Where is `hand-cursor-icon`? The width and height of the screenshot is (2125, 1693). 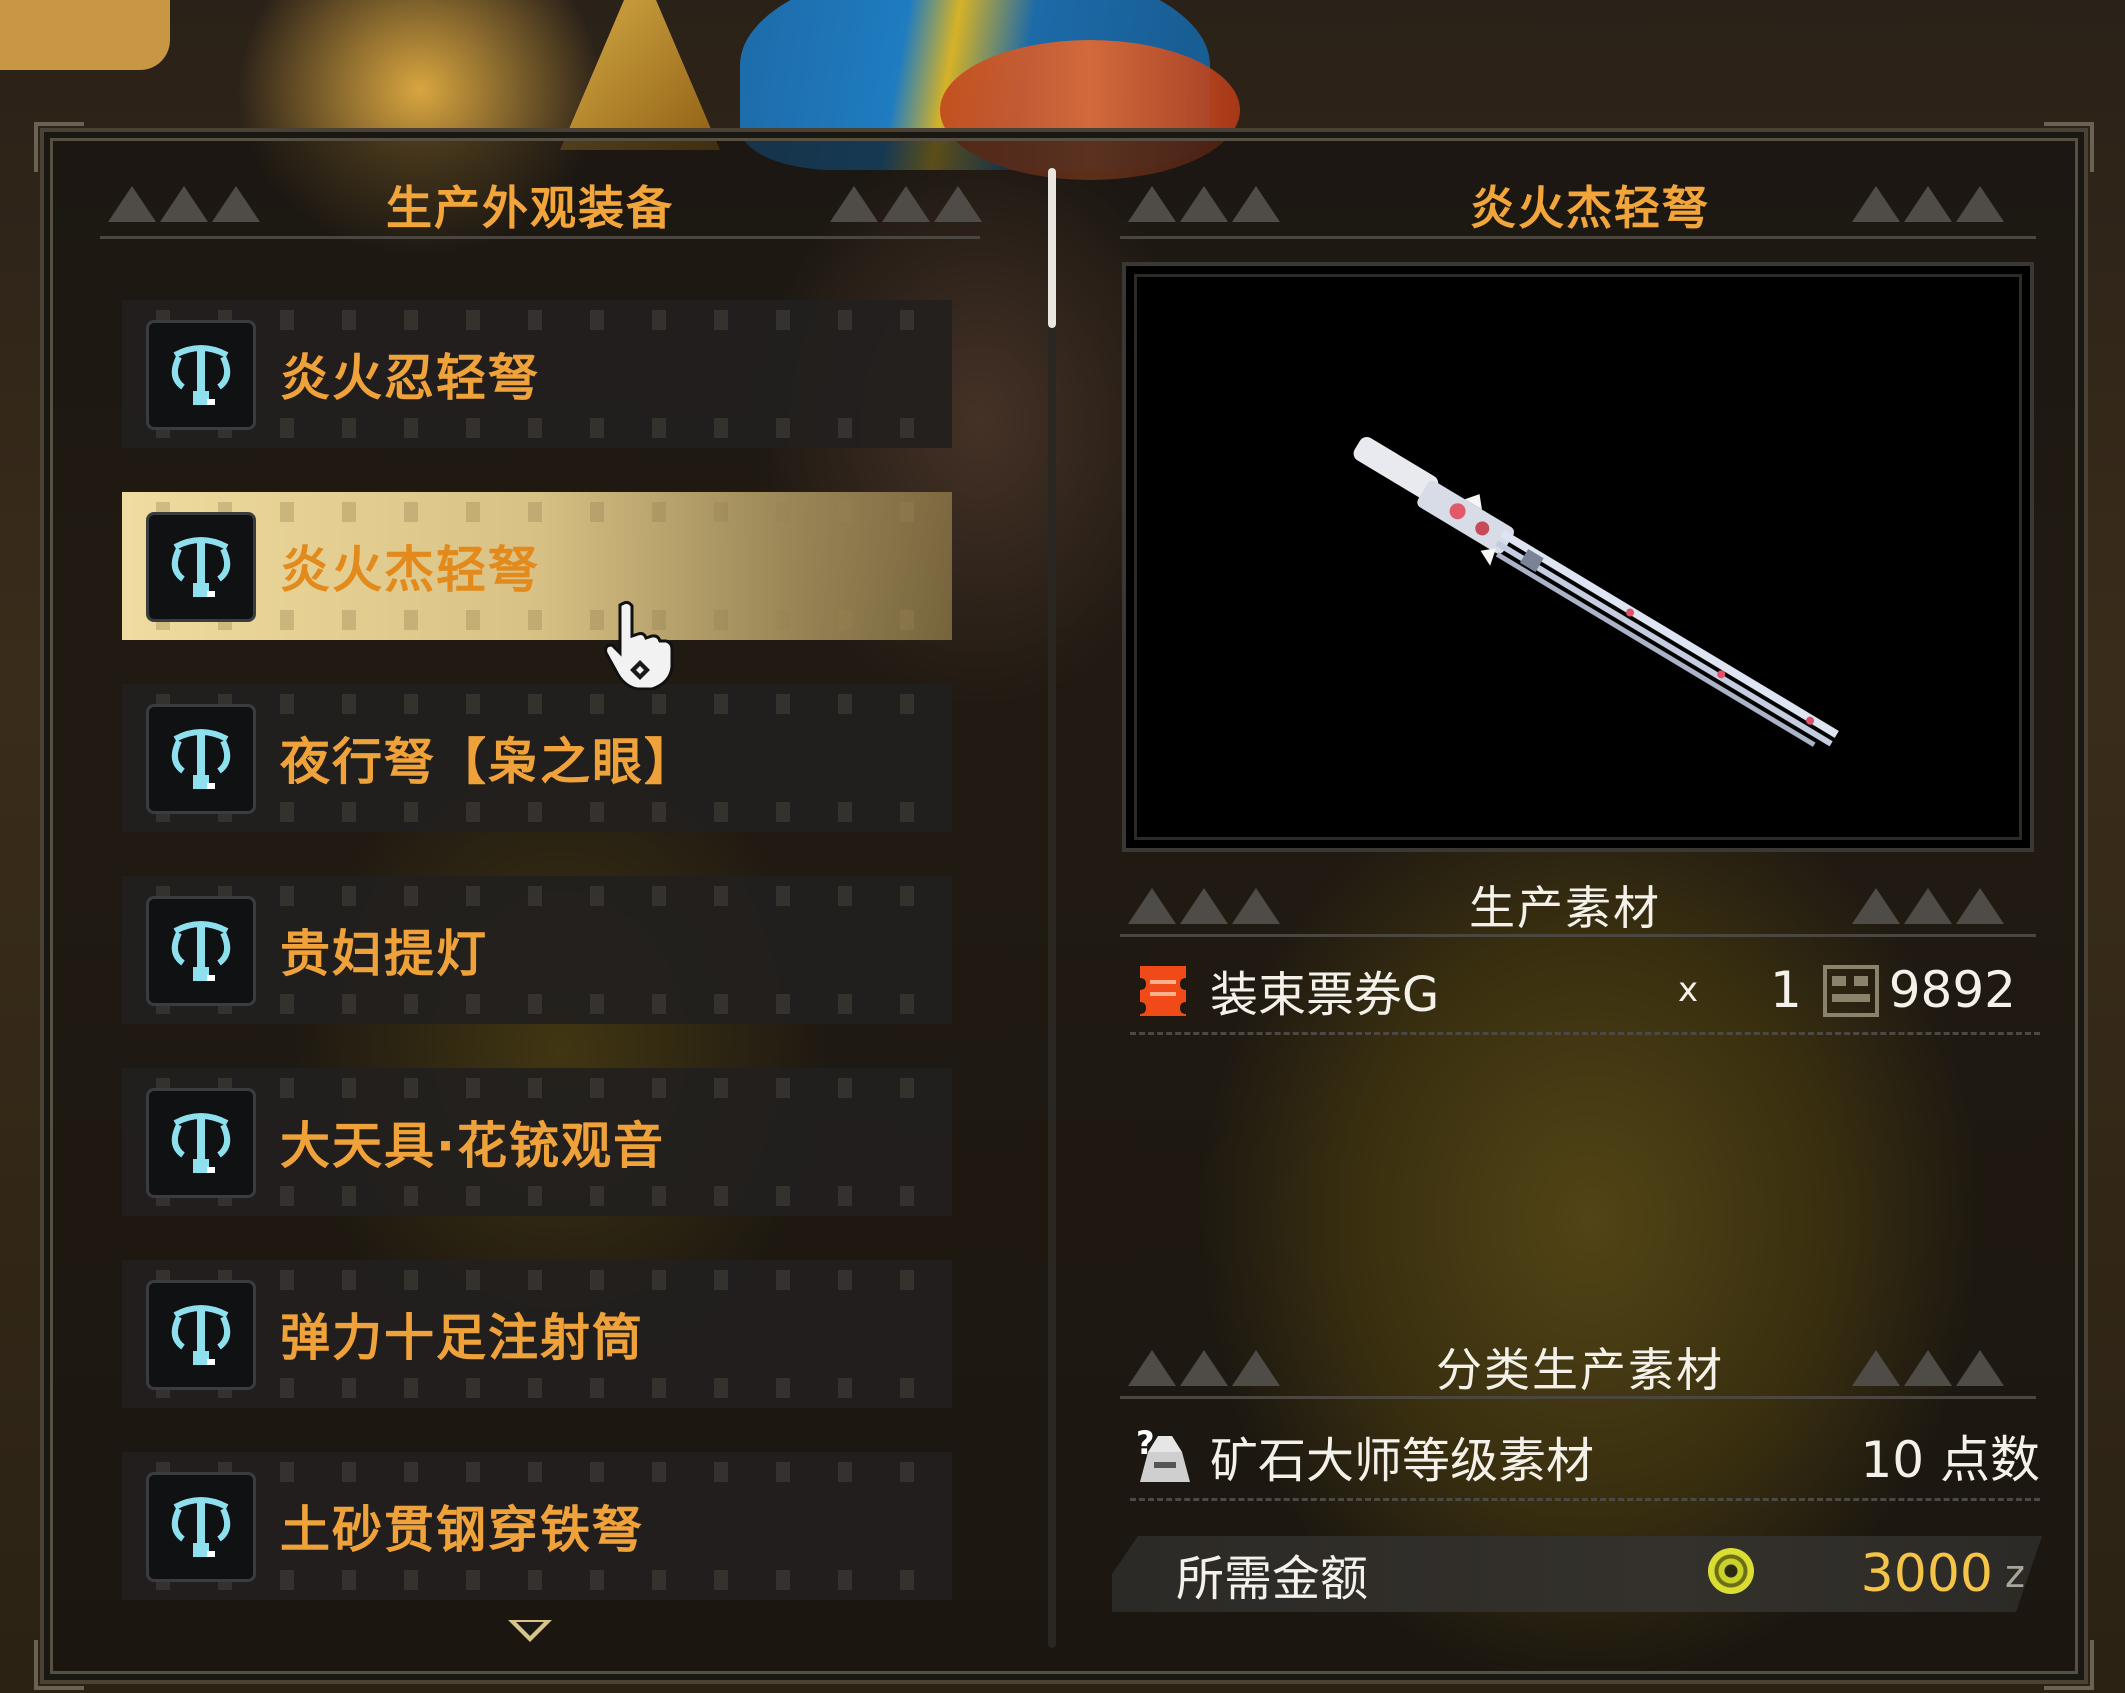 hand-cursor-icon is located at coordinates (639, 645).